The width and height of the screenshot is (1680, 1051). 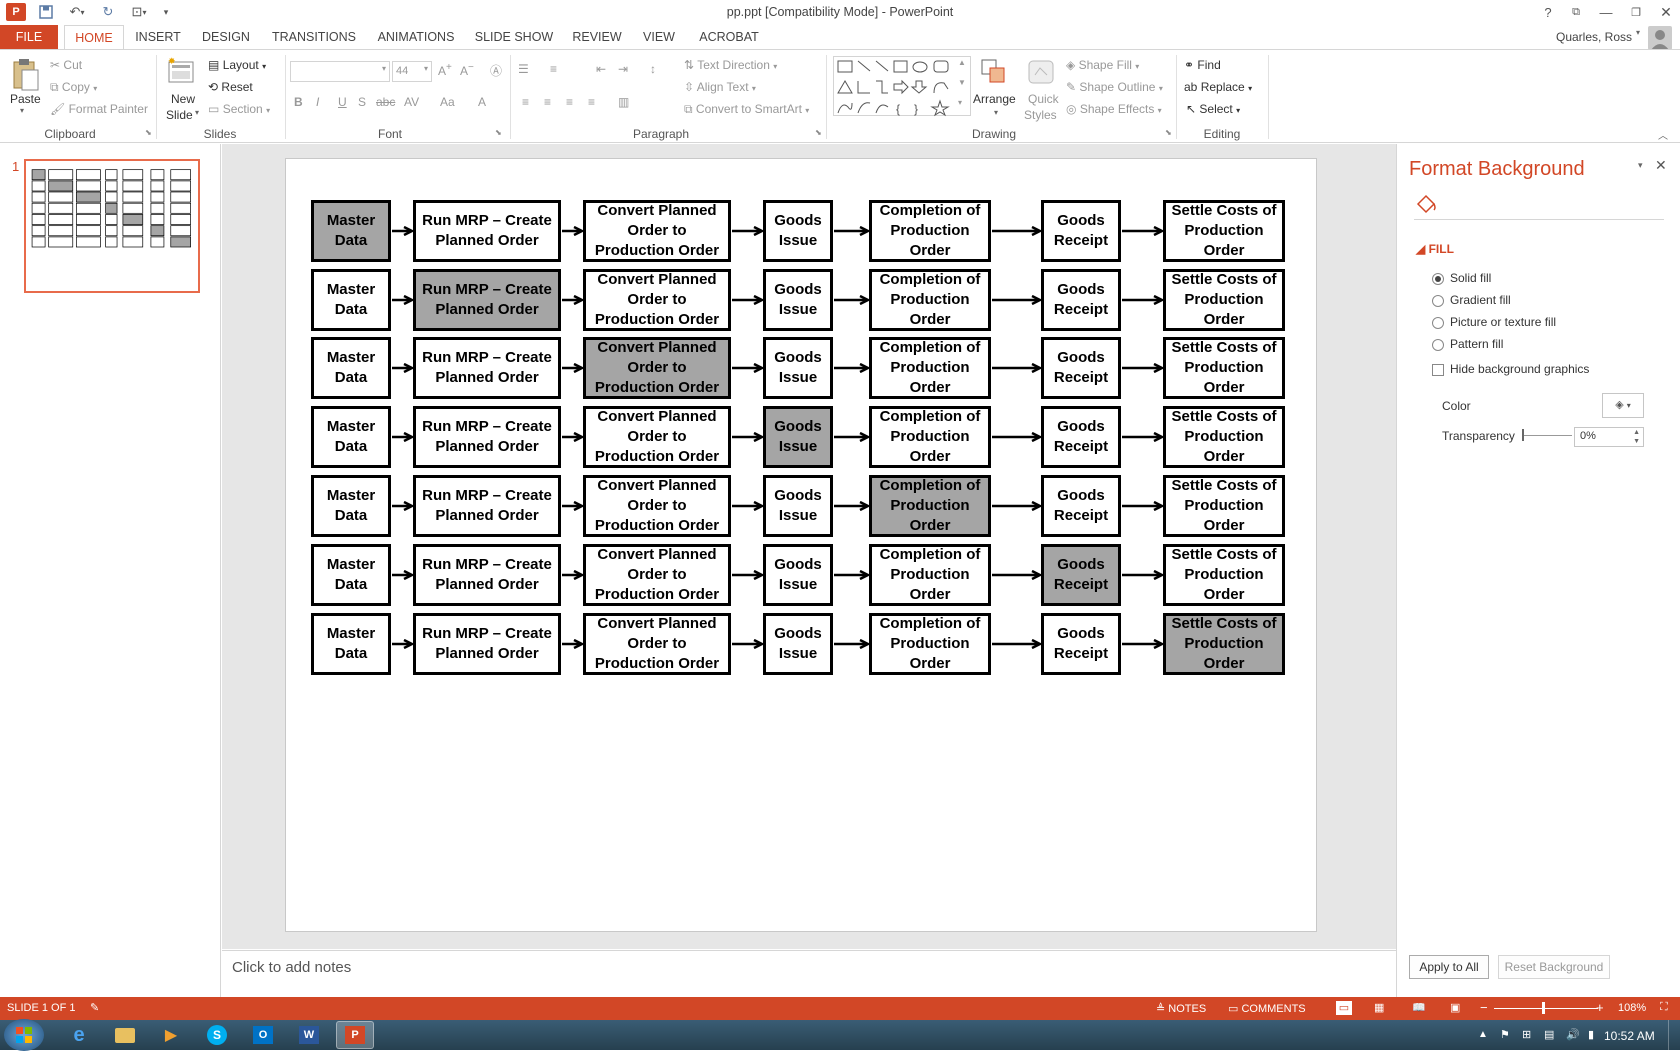 What do you see at coordinates (412, 71) in the screenshot?
I see `font-size-combo: 44 ▾` at bounding box center [412, 71].